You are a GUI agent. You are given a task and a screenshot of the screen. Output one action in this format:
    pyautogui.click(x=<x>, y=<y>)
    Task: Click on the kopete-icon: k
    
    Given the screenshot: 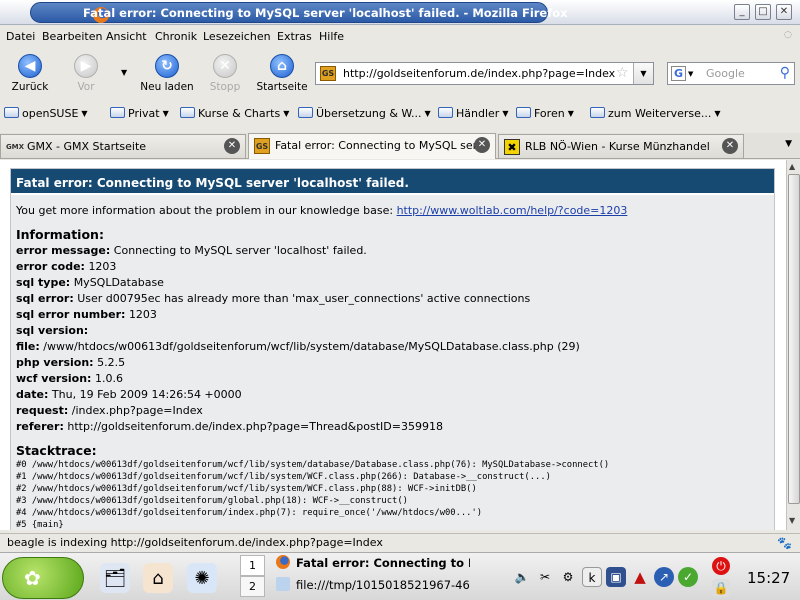 What is the action you would take?
    pyautogui.click(x=592, y=577)
    